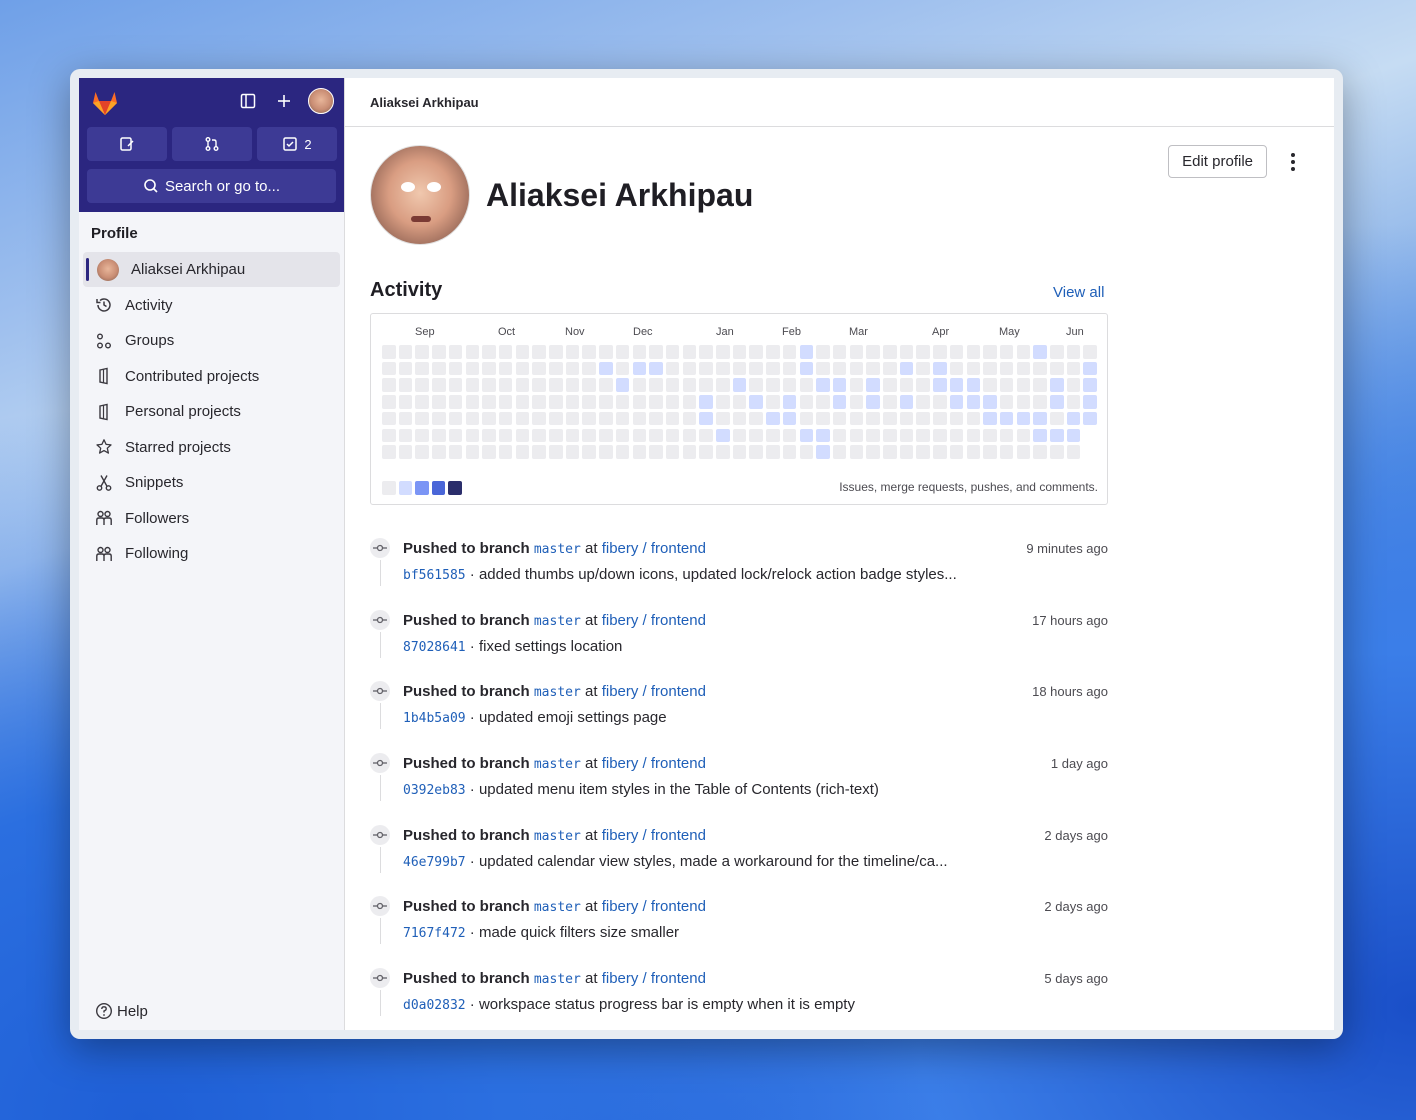 Image resolution: width=1416 pixels, height=1120 pixels. Describe the element at coordinates (211, 376) in the screenshot. I see `sidebar-item-contributed-projects: Contributed projects` at that location.